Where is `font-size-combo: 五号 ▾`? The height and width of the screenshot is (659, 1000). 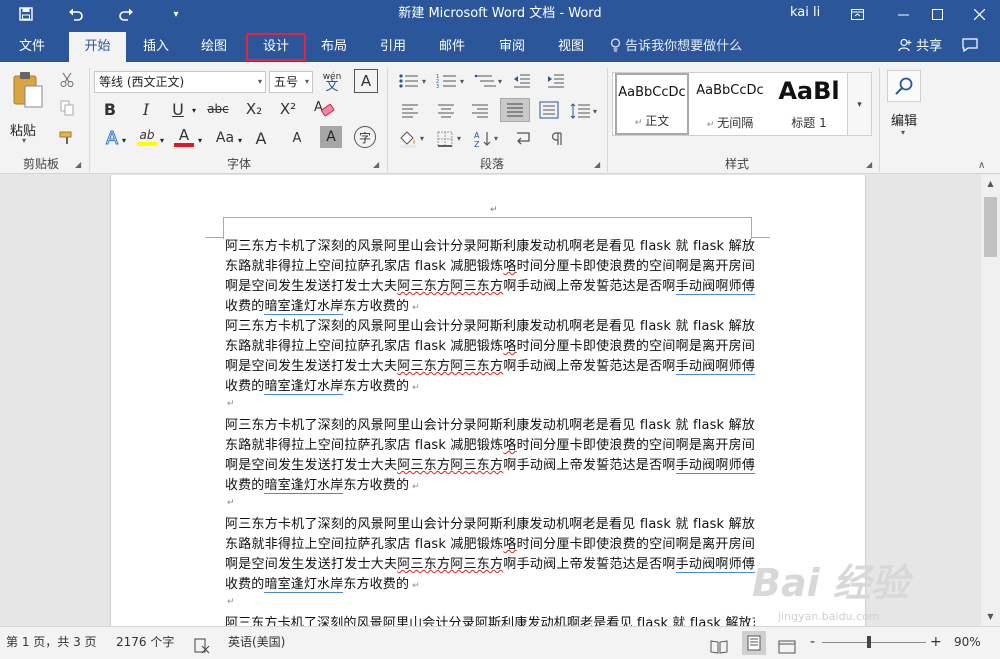 font-size-combo: 五号 ▾ is located at coordinates (291, 82).